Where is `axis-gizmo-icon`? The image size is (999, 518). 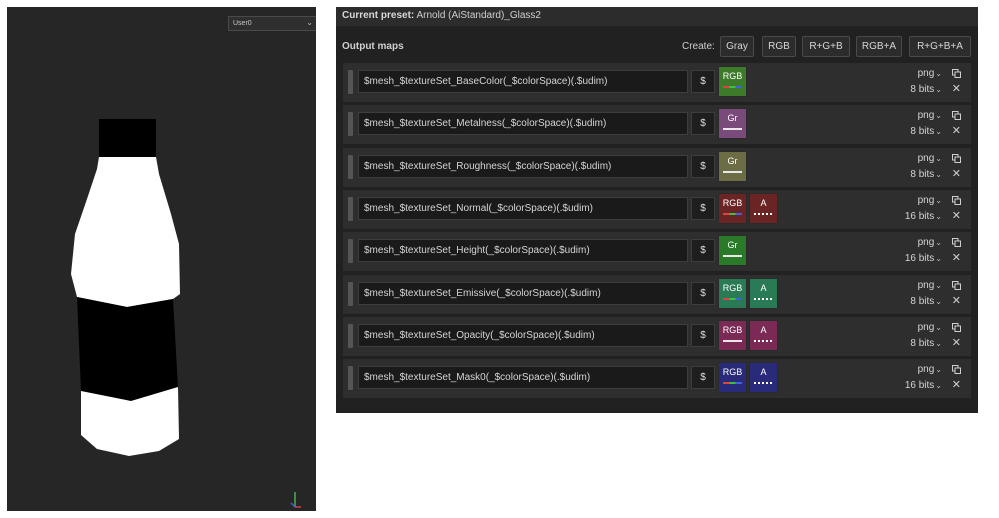
axis-gizmo-icon is located at coordinates (295, 500).